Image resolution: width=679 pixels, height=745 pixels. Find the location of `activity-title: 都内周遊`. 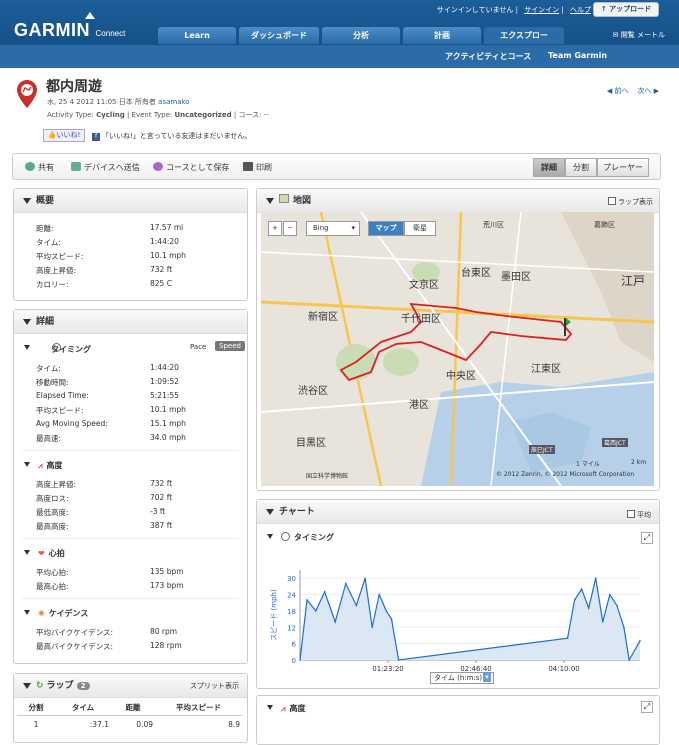

activity-title: 都内周遊 is located at coordinates (74, 86).